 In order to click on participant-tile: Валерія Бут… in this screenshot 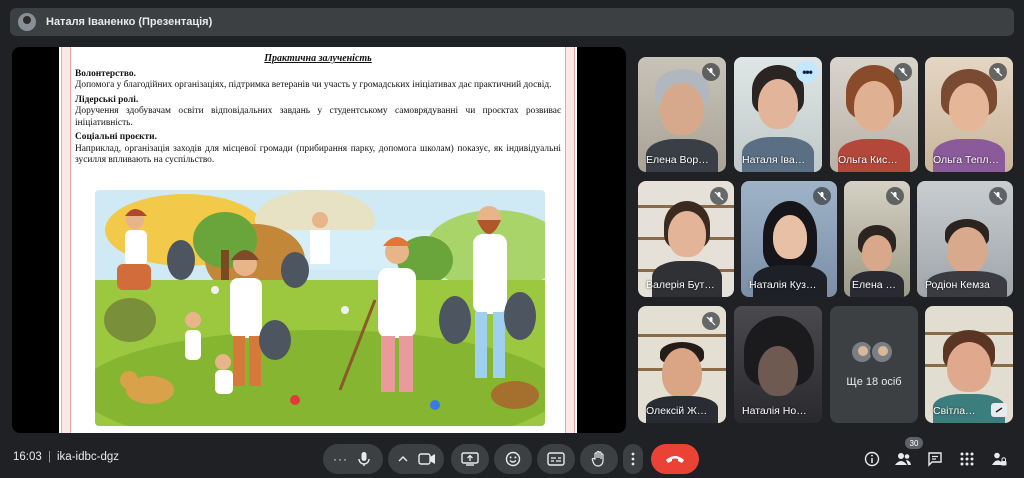, I will do `click(686, 239)`.